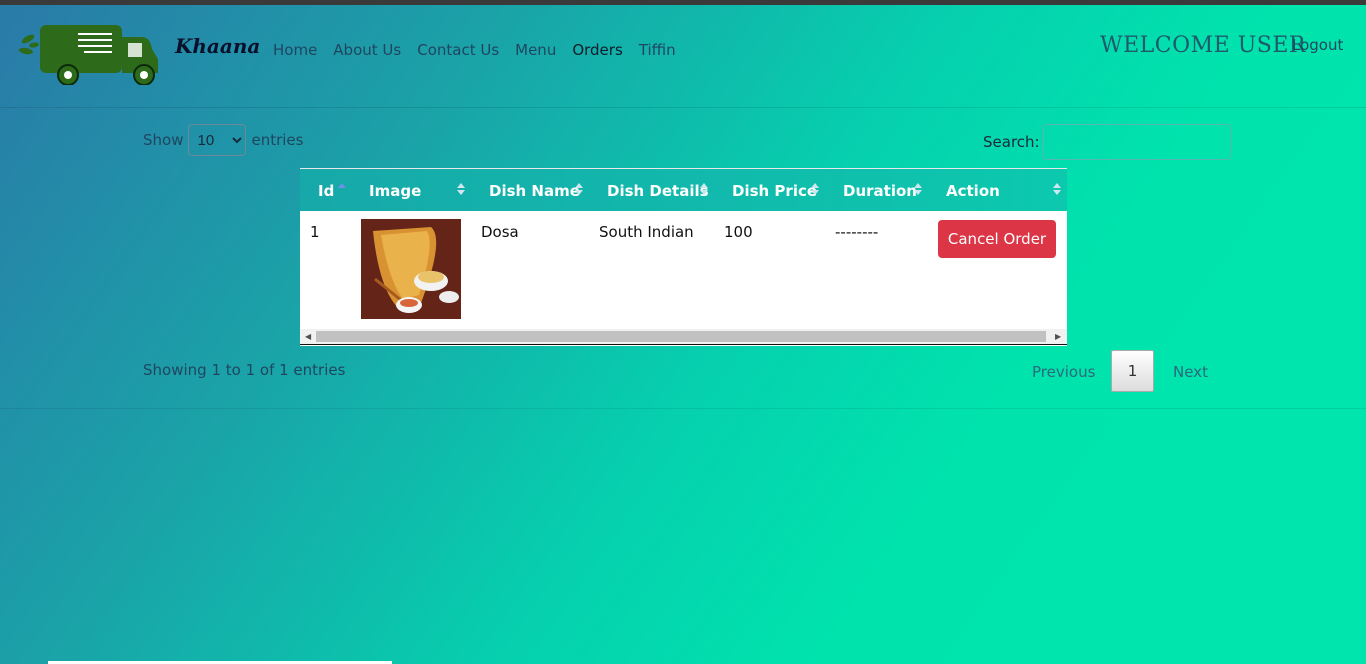 This screenshot has width=1366, height=664. I want to click on pagination: Previous 1 Next, so click(1120, 371).